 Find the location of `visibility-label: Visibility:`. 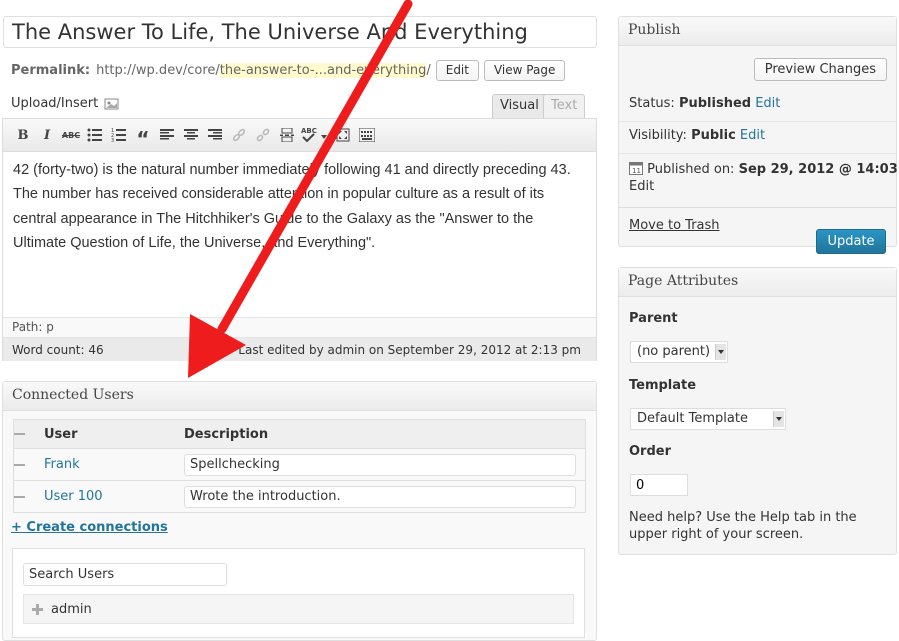

visibility-label: Visibility: is located at coordinates (658, 135).